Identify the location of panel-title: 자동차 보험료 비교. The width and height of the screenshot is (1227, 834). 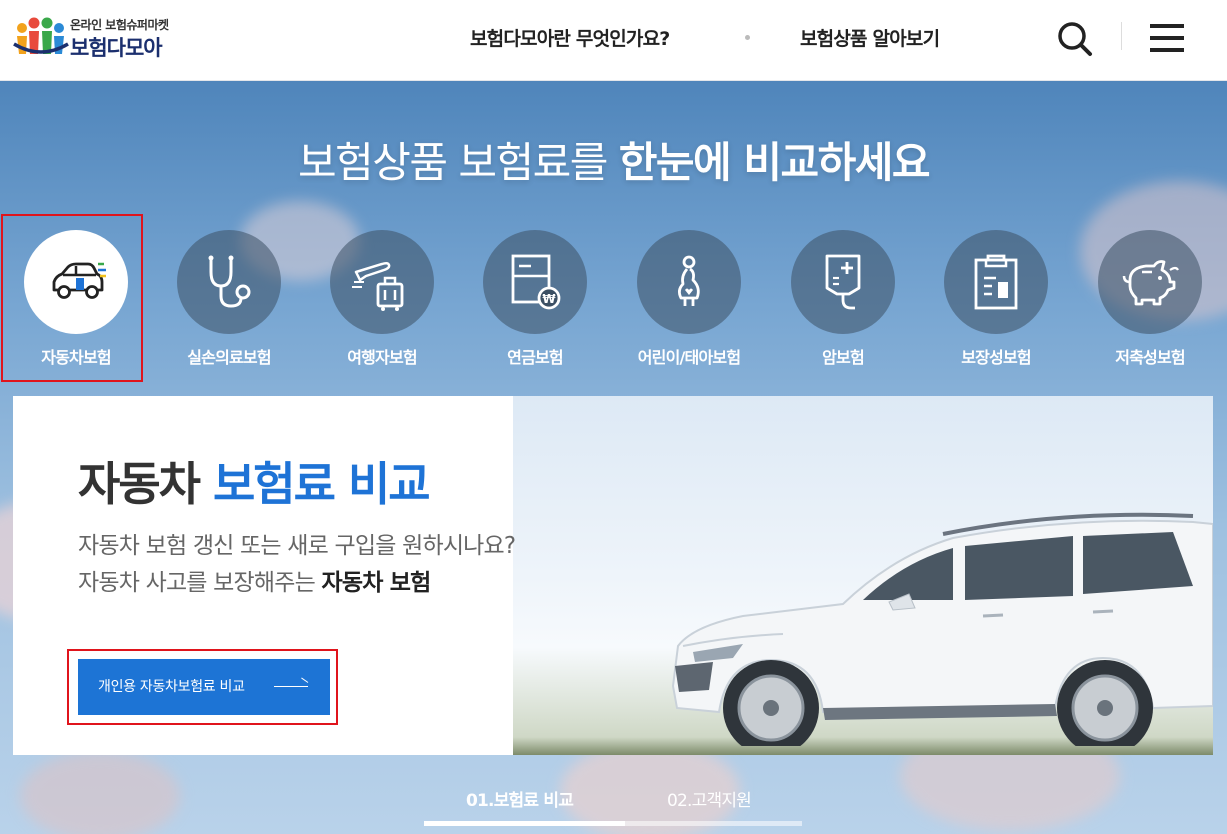
(254, 481).